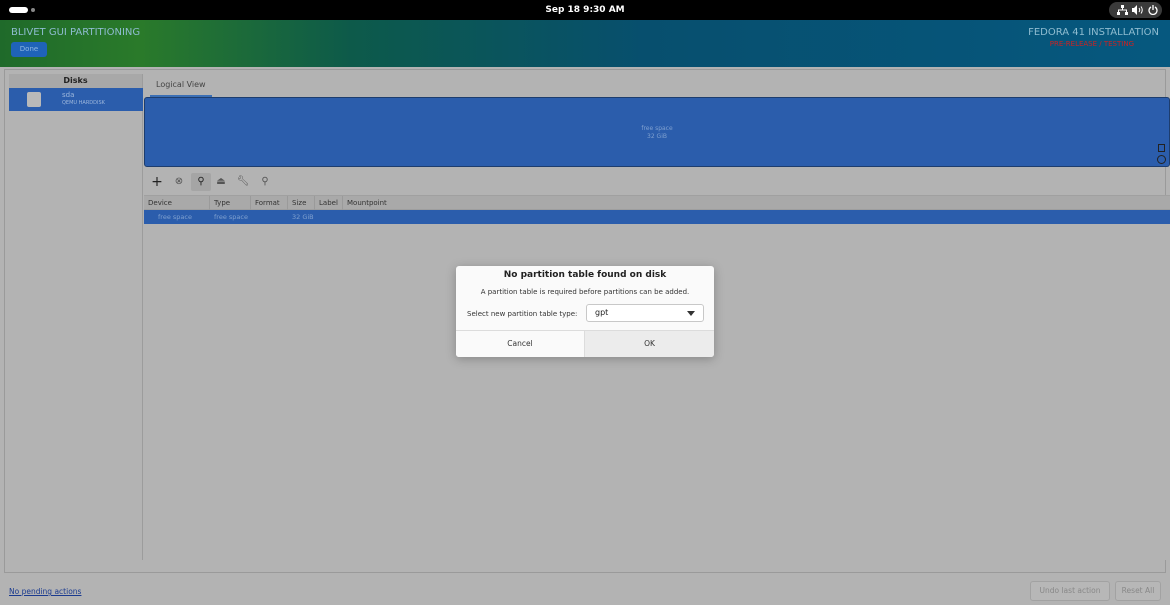 The image size is (1170, 605). Describe the element at coordinates (520, 344) in the screenshot. I see `cancel-button: Cancel` at that location.